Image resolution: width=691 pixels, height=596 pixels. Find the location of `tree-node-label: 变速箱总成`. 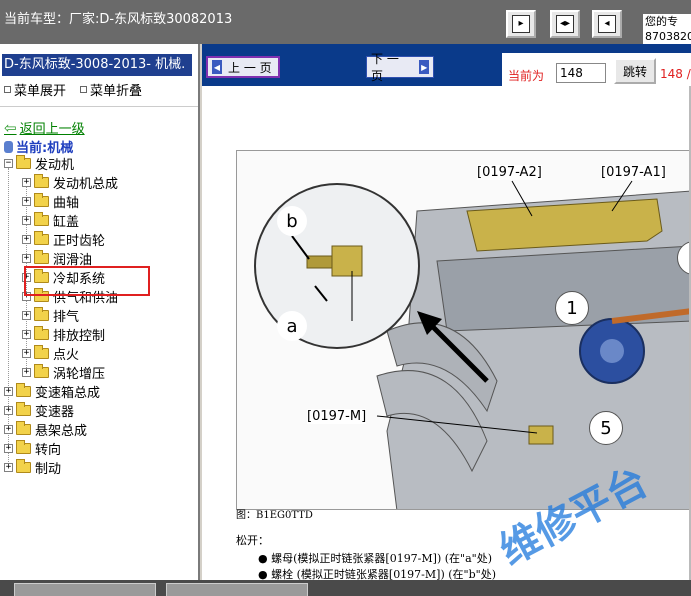

tree-node-label: 变速箱总成 is located at coordinates (68, 393).